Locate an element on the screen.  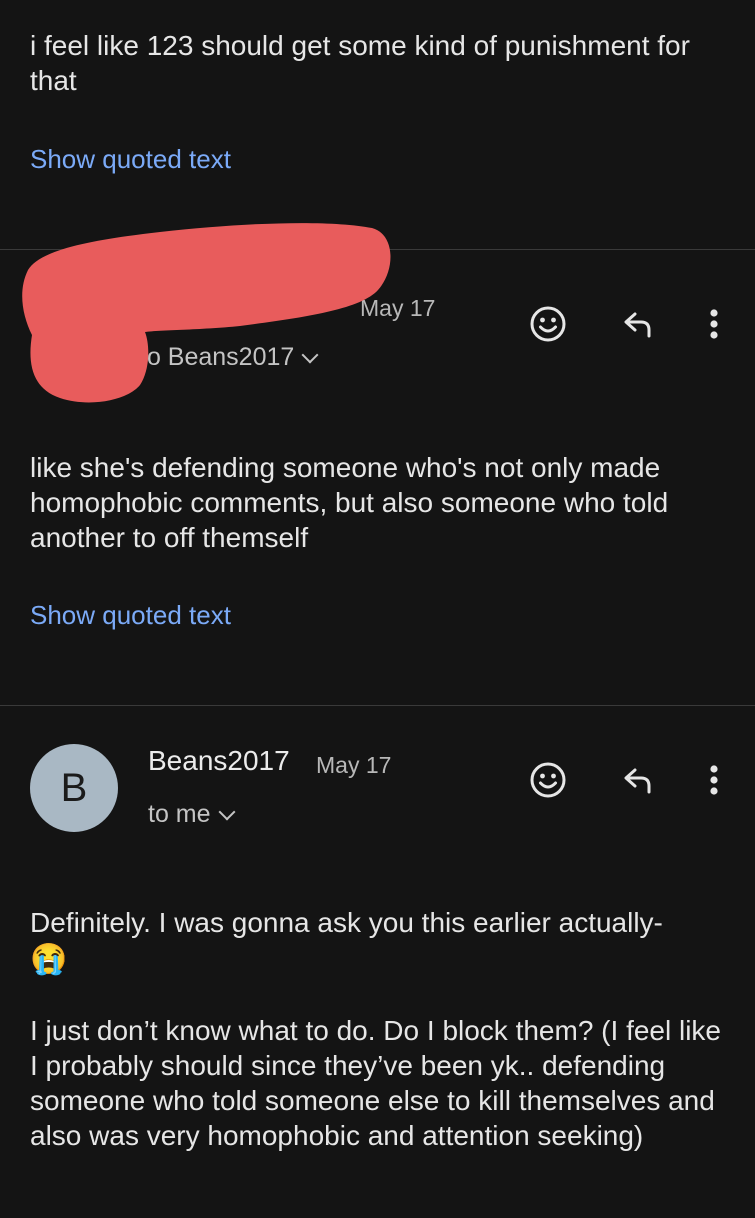
sender-name: Beans2017 is located at coordinates (219, 760).